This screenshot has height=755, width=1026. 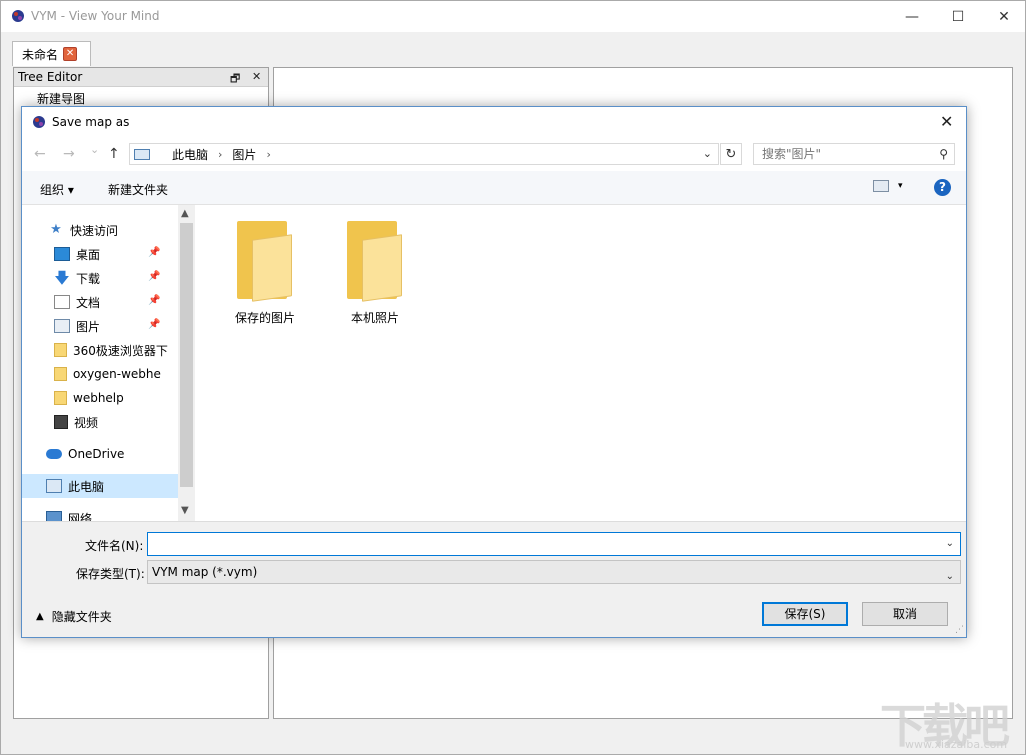 I want to click on nav-item-onedrive: OneDrive, so click(x=100, y=454).